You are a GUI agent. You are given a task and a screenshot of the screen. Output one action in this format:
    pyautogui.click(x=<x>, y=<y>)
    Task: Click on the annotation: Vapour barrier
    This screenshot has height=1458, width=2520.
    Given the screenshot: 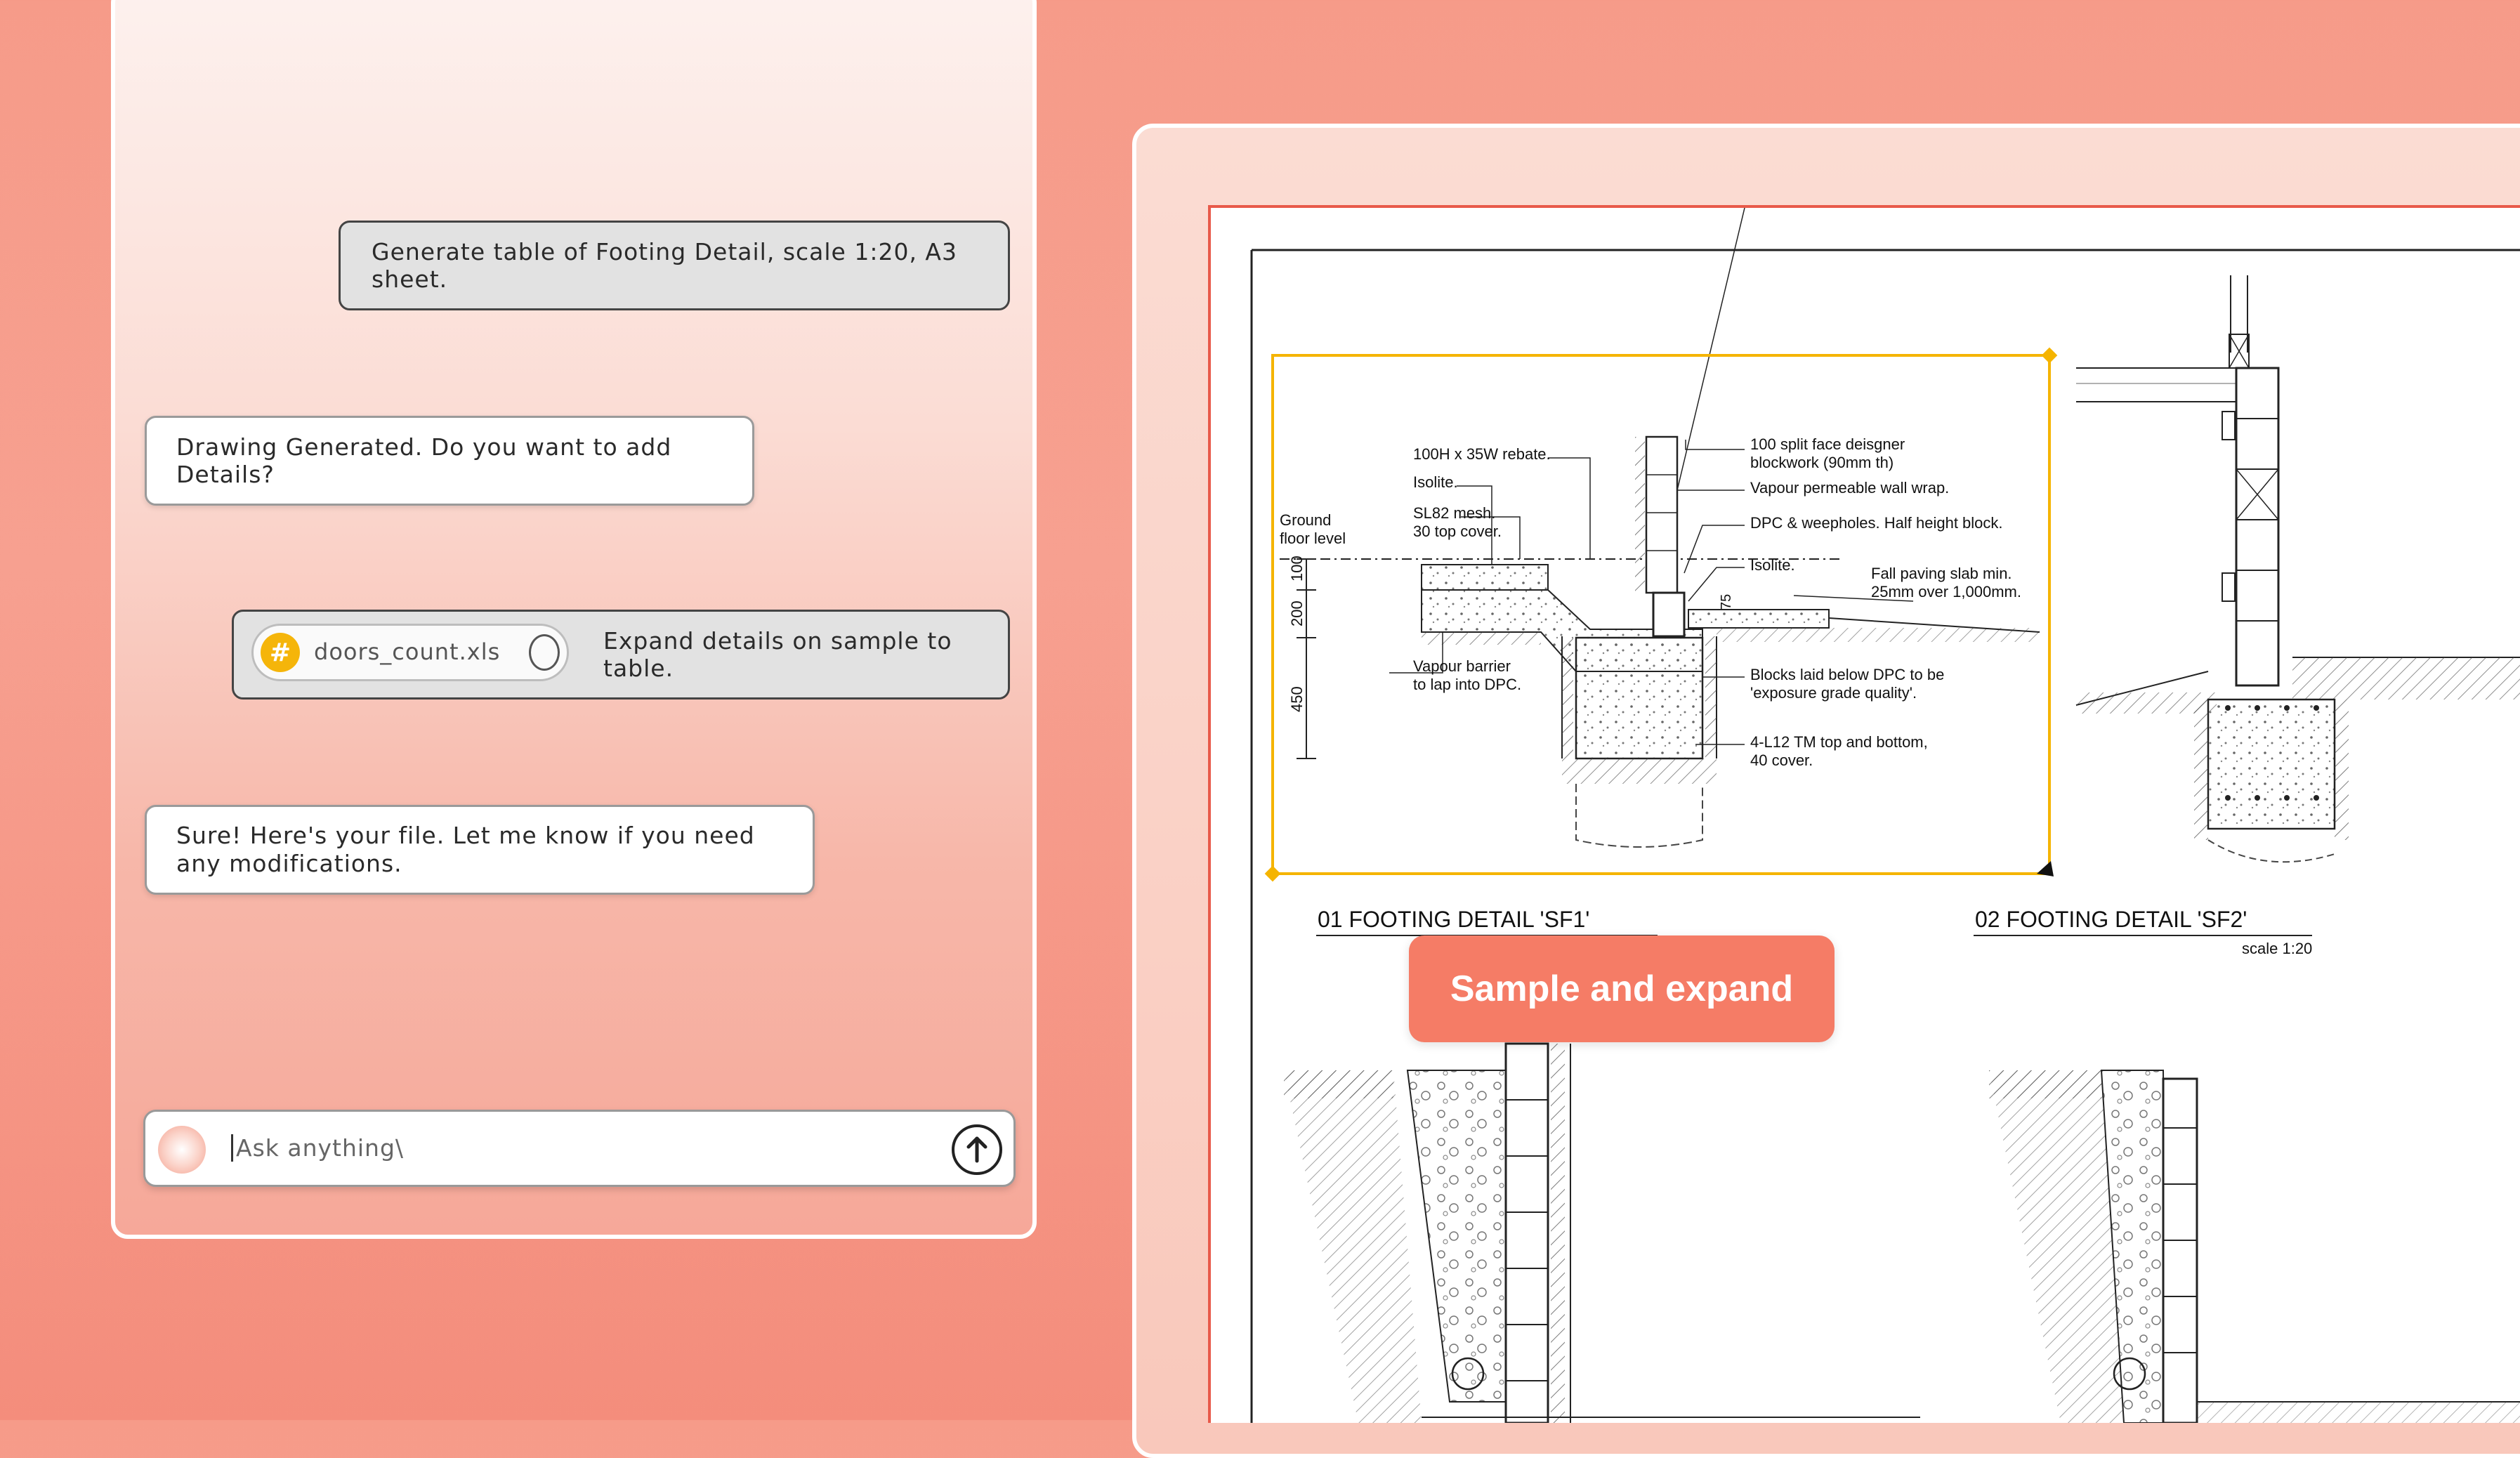 What is the action you would take?
    pyautogui.click(x=1462, y=666)
    